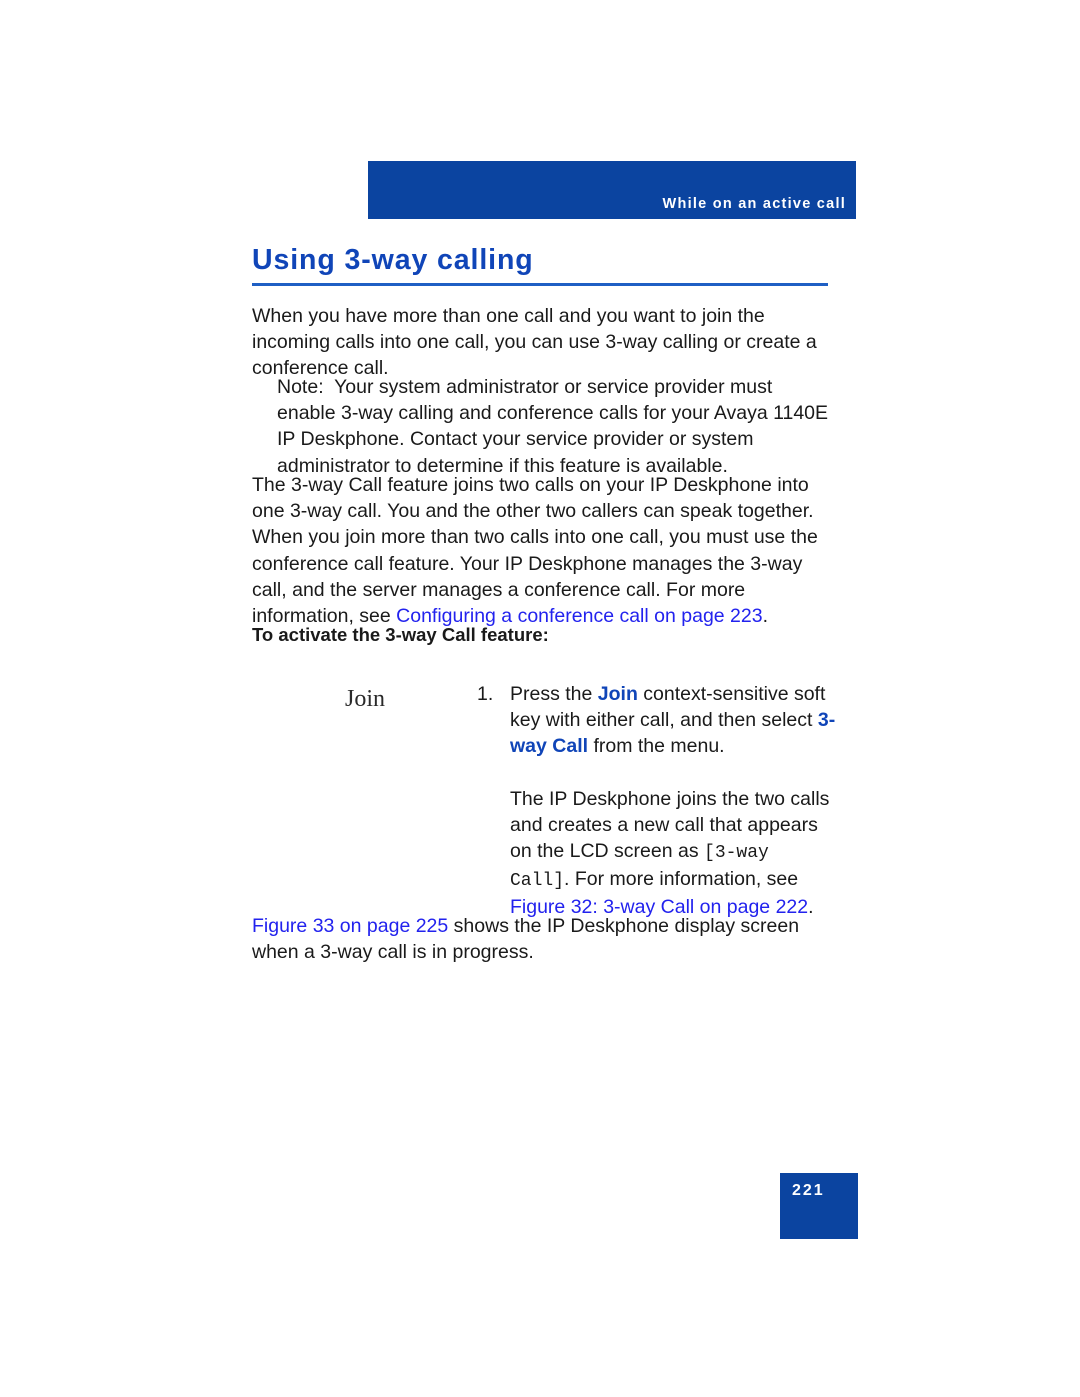 This screenshot has height=1397, width=1080. Describe the element at coordinates (300, 387) in the screenshot. I see `note-label: Note:` at that location.